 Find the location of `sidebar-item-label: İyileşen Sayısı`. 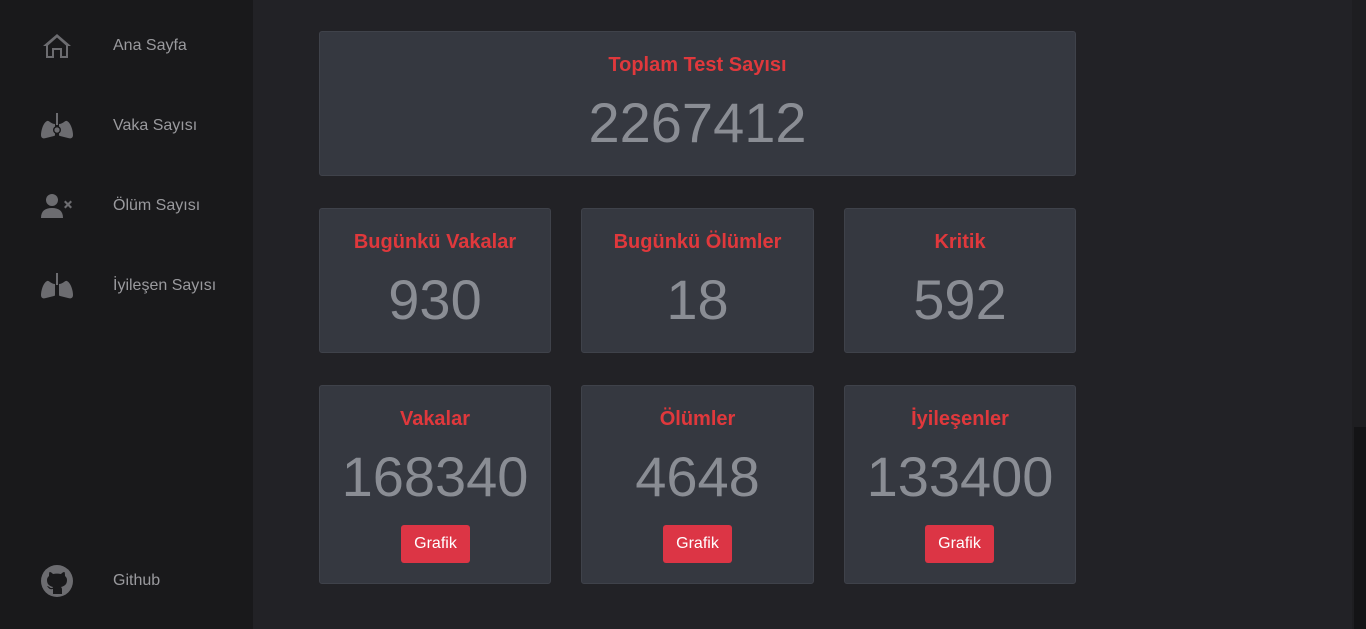

sidebar-item-label: İyileşen Sayısı is located at coordinates (165, 285).